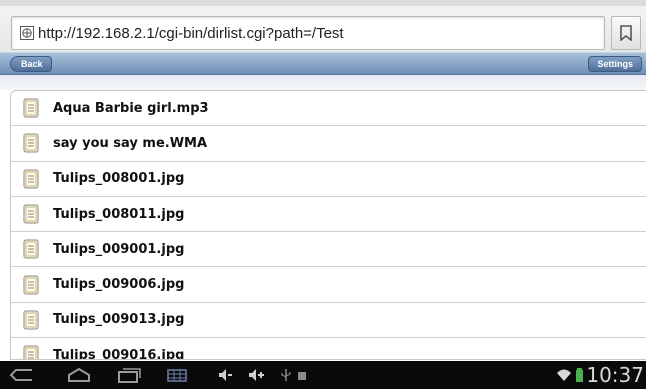 The width and height of the screenshot is (646, 389). Describe the element at coordinates (564, 375) in the screenshot. I see `wifi-icon` at that location.